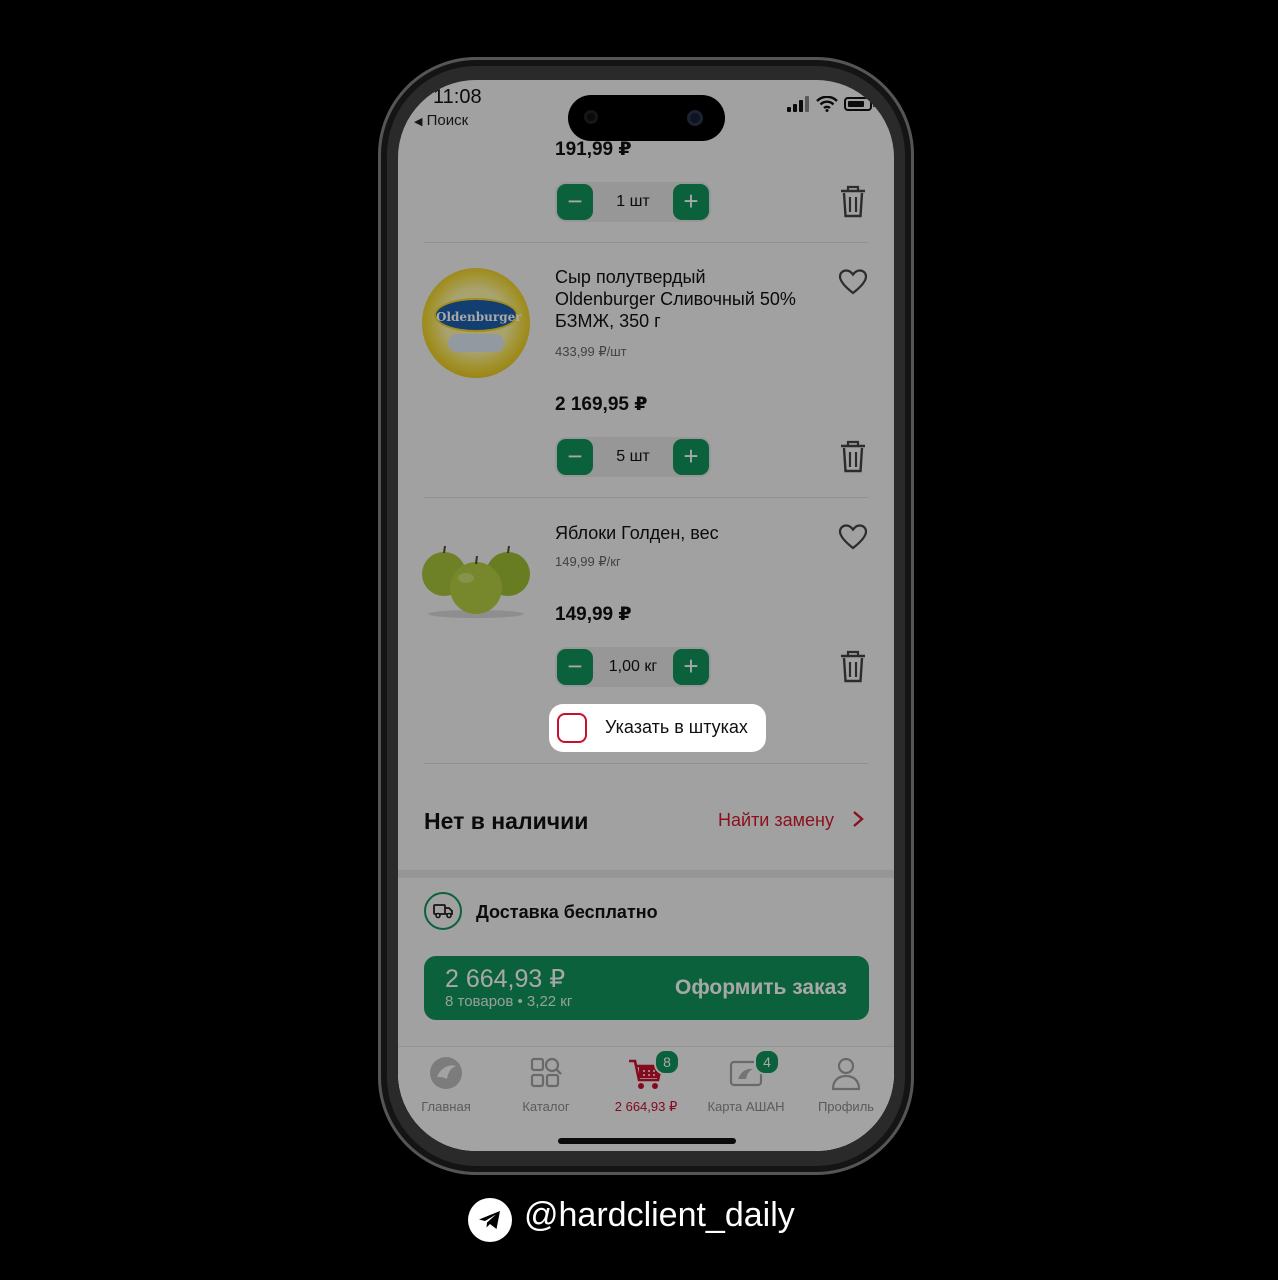 Image resolution: width=1278 pixels, height=1280 pixels. What do you see at coordinates (767, 1062) in the screenshot?
I see `card-badge: 4` at bounding box center [767, 1062].